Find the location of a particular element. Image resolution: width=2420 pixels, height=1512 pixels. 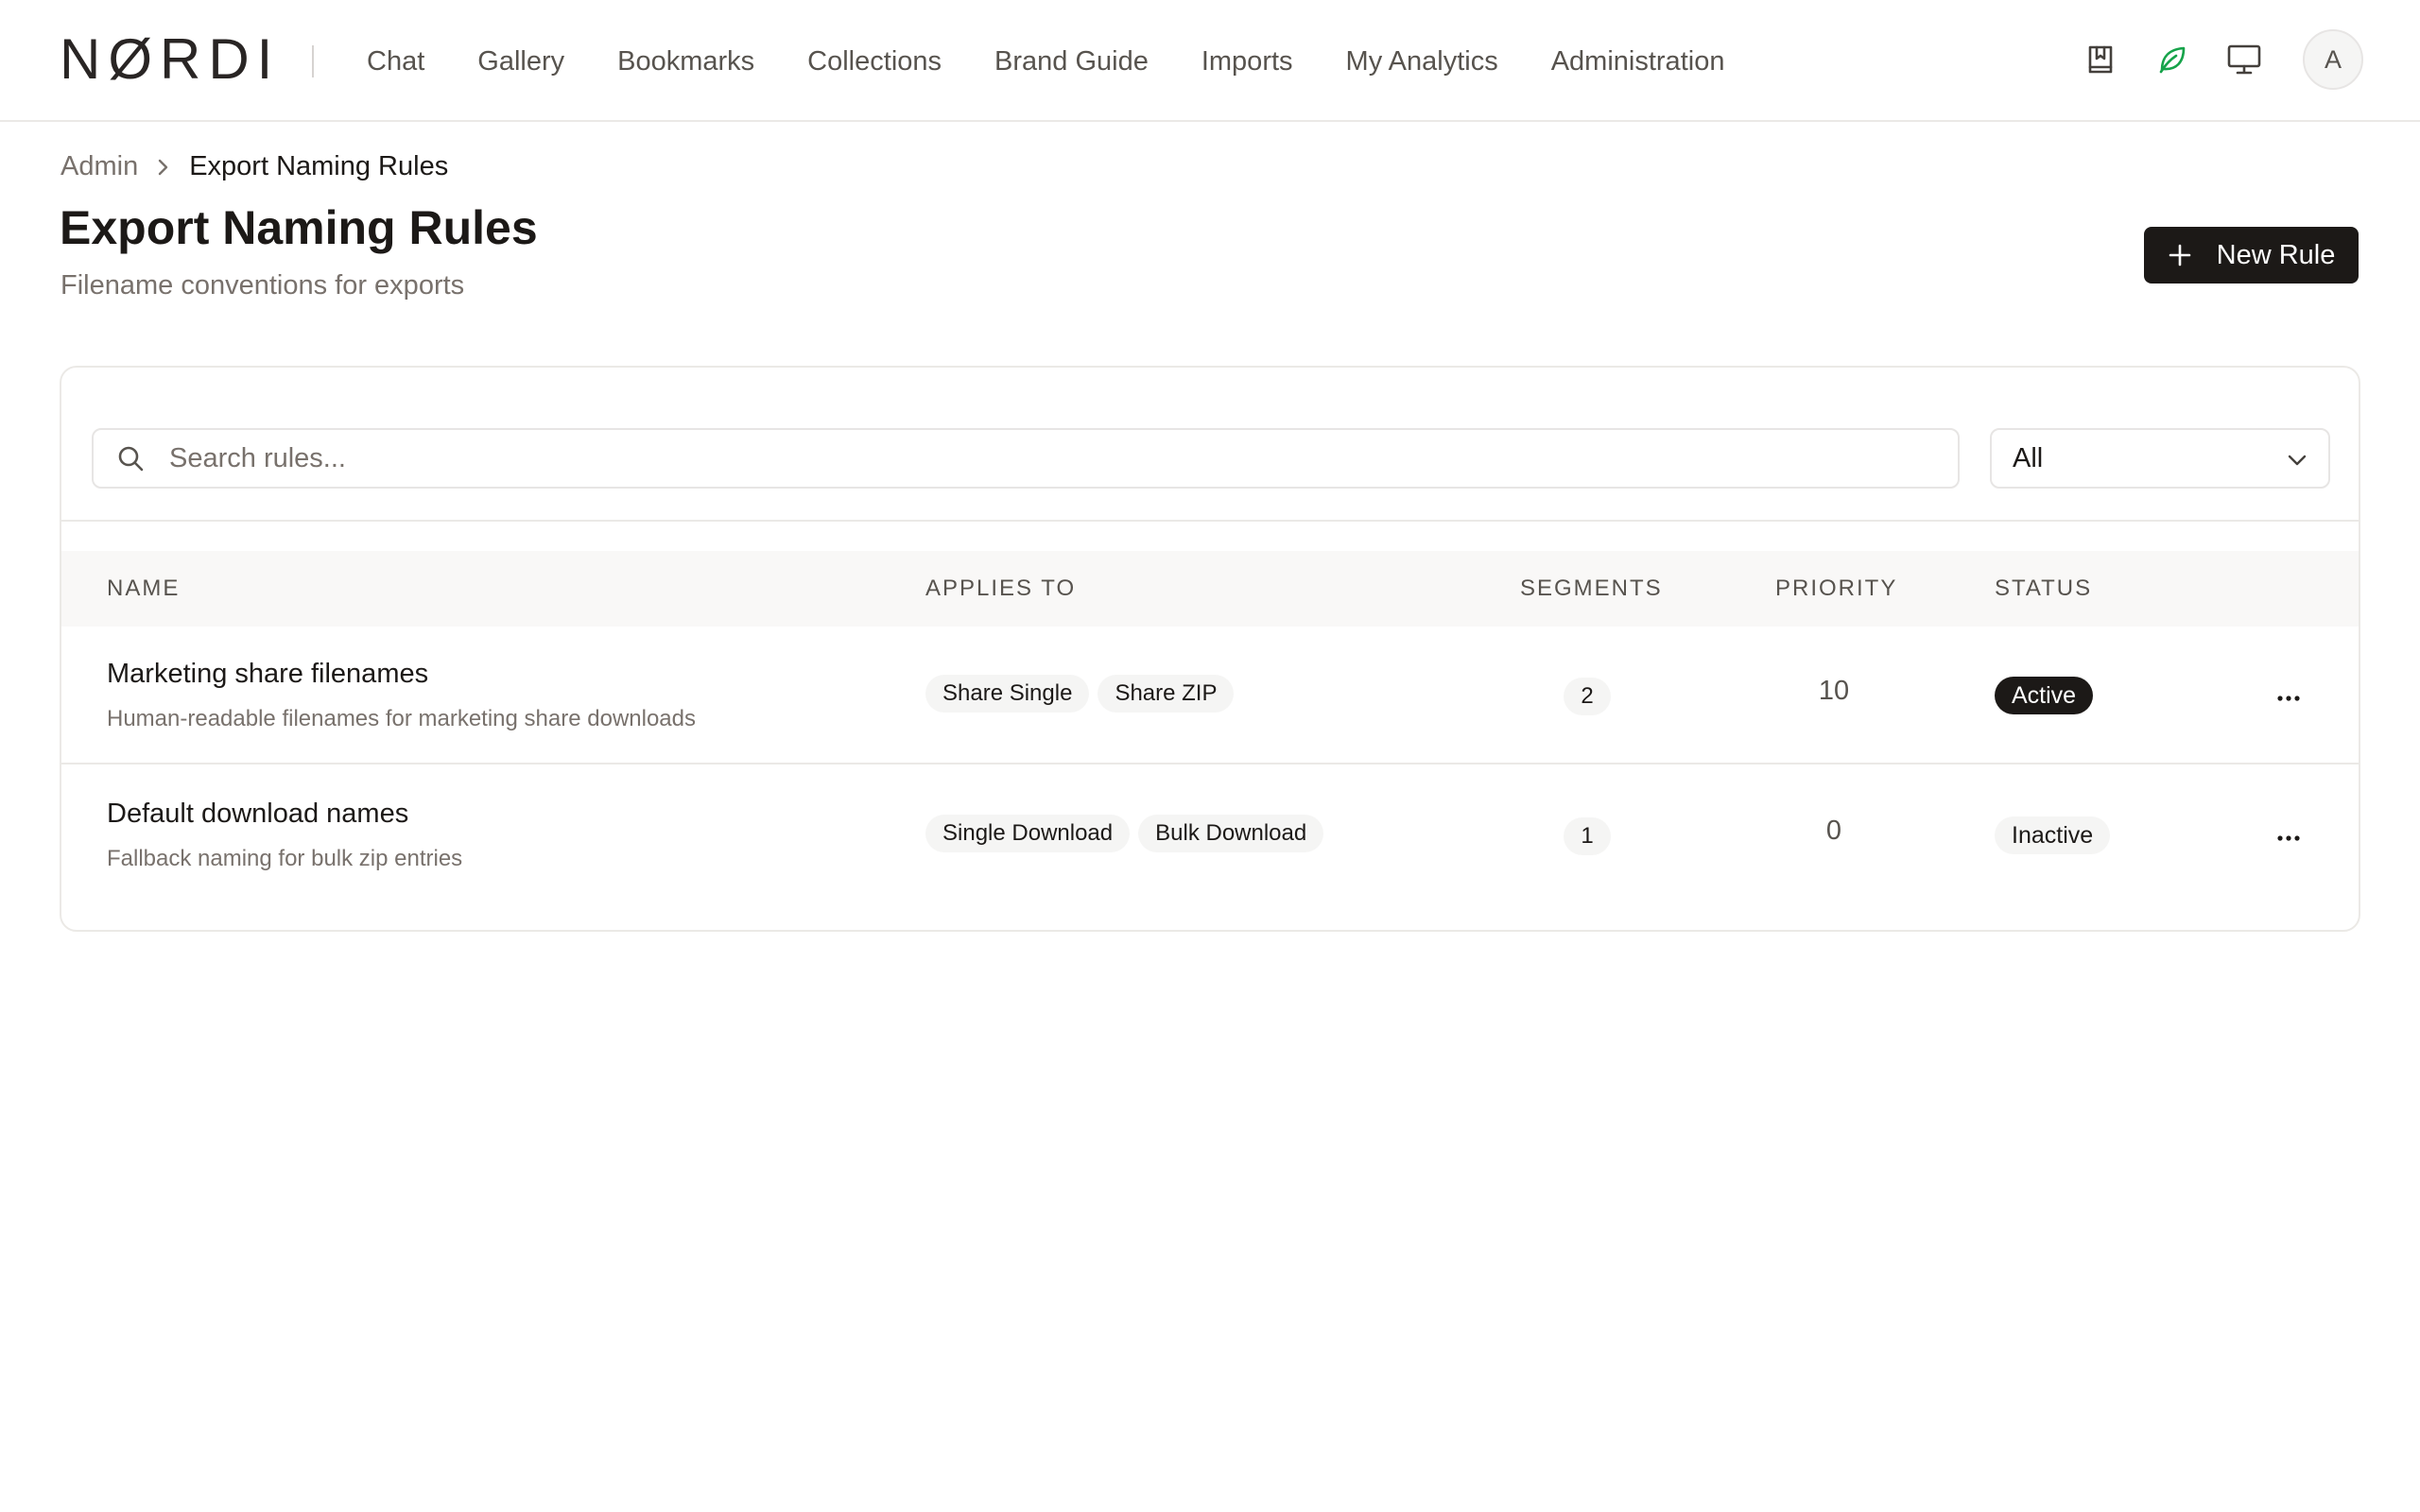

status-filter-value: All is located at coordinates (2028, 457).